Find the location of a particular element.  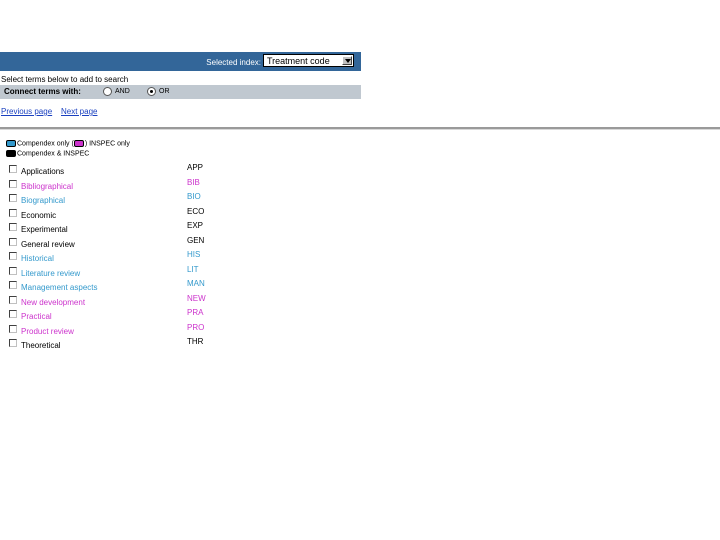

term-code: APP is located at coordinates (195, 167).